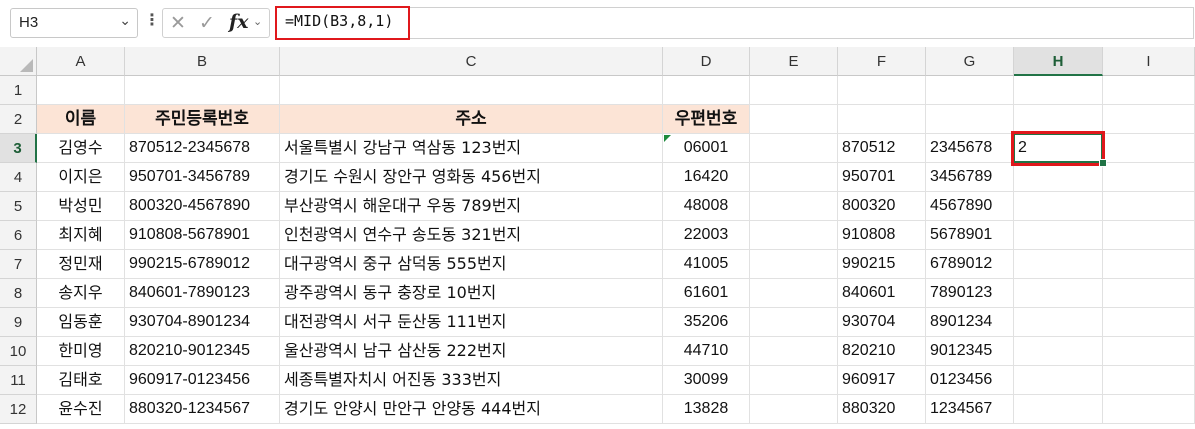 Image resolution: width=1195 pixels, height=429 pixels. What do you see at coordinates (471, 235) in the screenshot?
I see `cell-address: 인천광역시 연수구 송도동 321번지` at bounding box center [471, 235].